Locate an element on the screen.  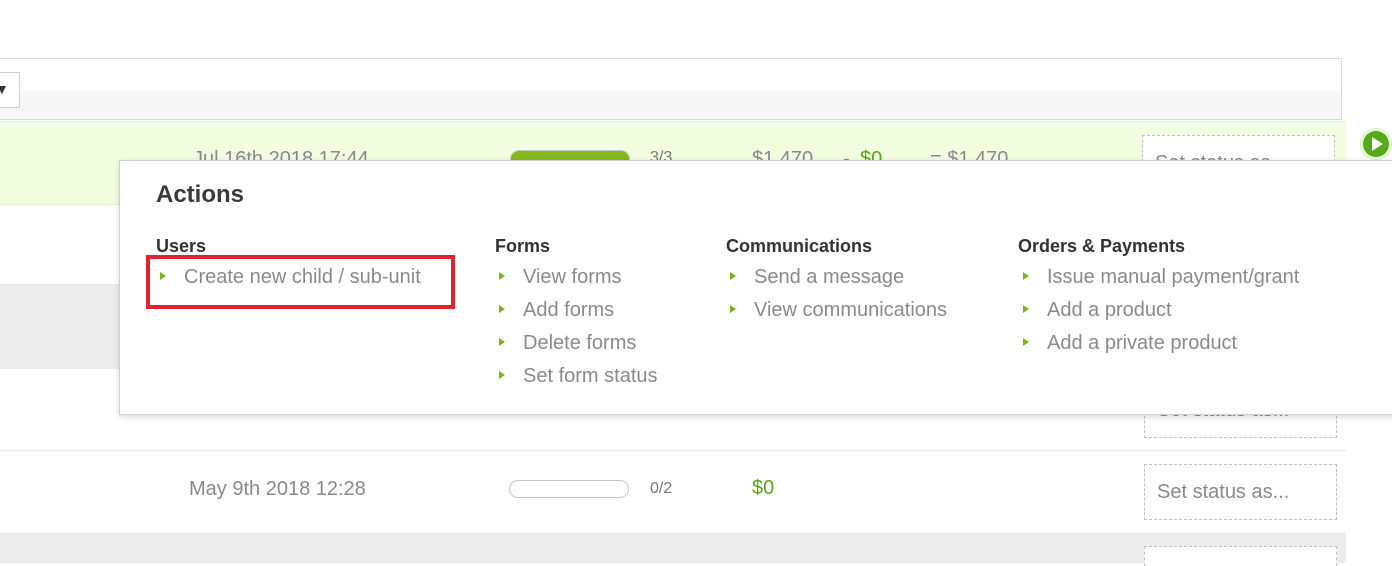
action-add-forms: Add forms is located at coordinates (556, 310).